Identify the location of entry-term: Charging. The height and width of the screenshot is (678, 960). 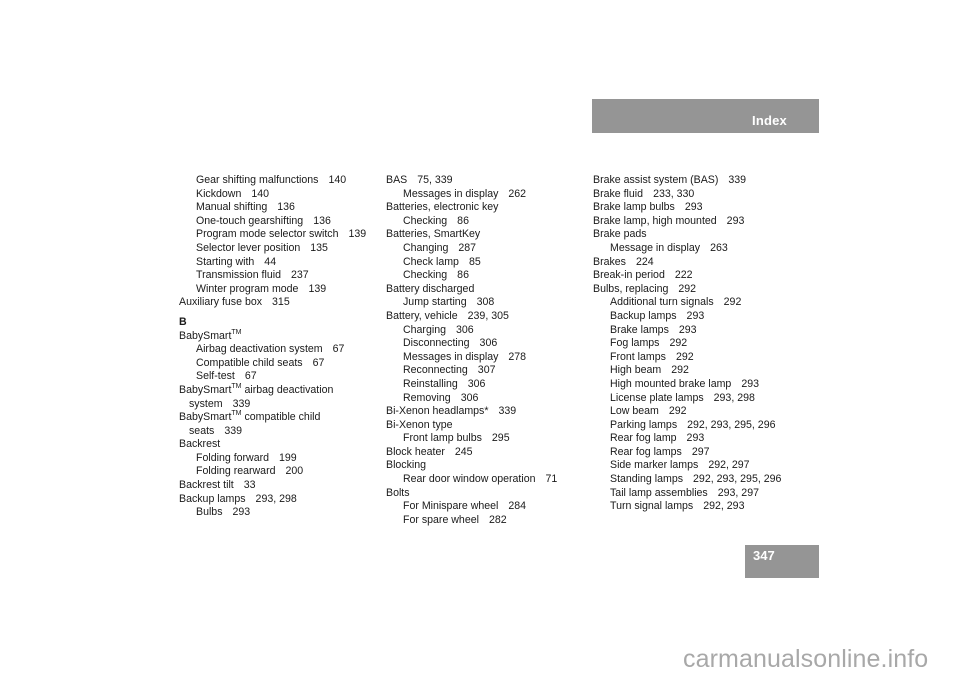
(424, 329).